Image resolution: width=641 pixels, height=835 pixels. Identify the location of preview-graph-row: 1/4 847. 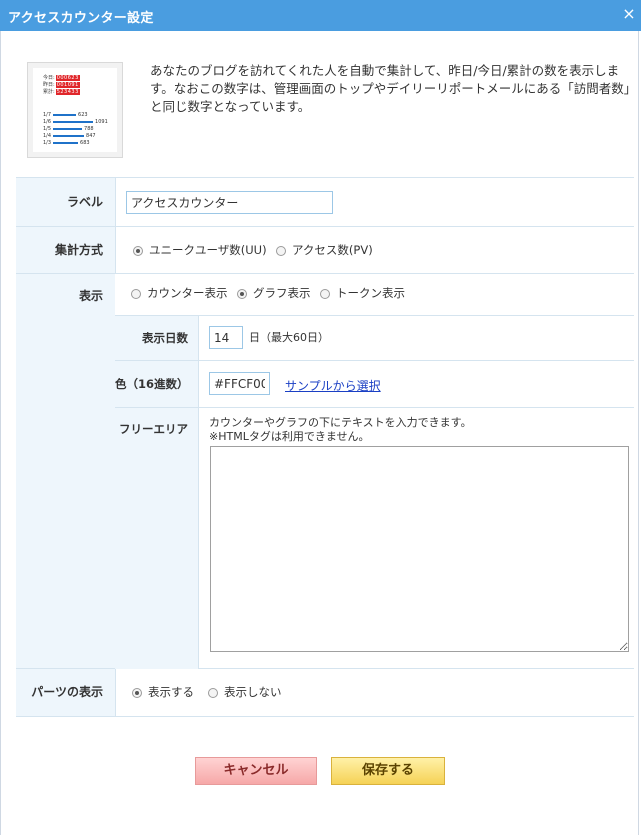
(69, 136).